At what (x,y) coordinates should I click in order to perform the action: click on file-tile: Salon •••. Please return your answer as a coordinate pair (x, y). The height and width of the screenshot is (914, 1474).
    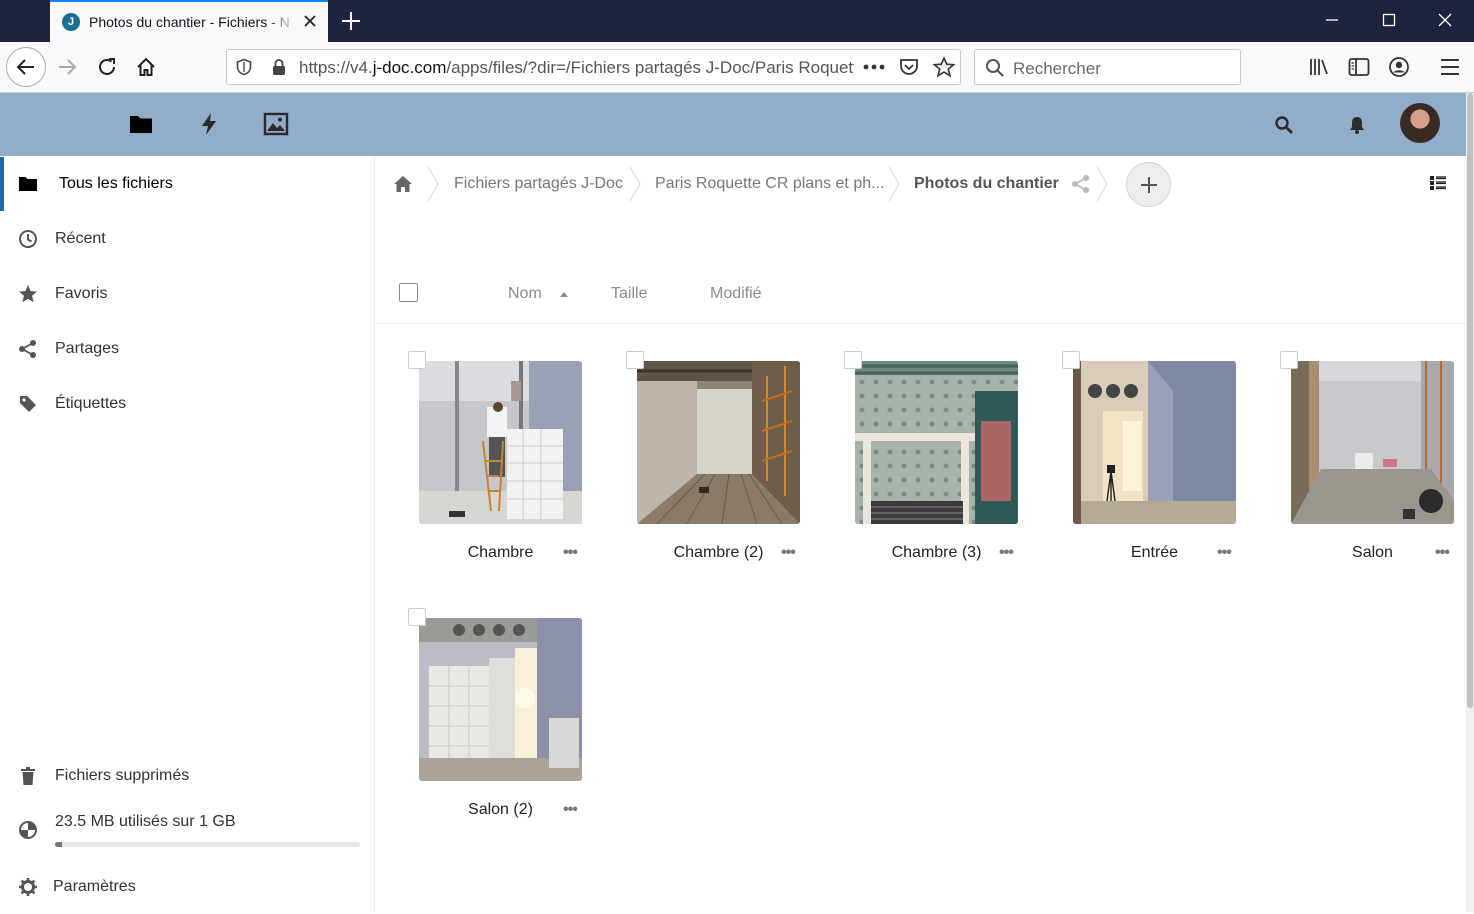
    Looking at the image, I should click on (1358, 466).